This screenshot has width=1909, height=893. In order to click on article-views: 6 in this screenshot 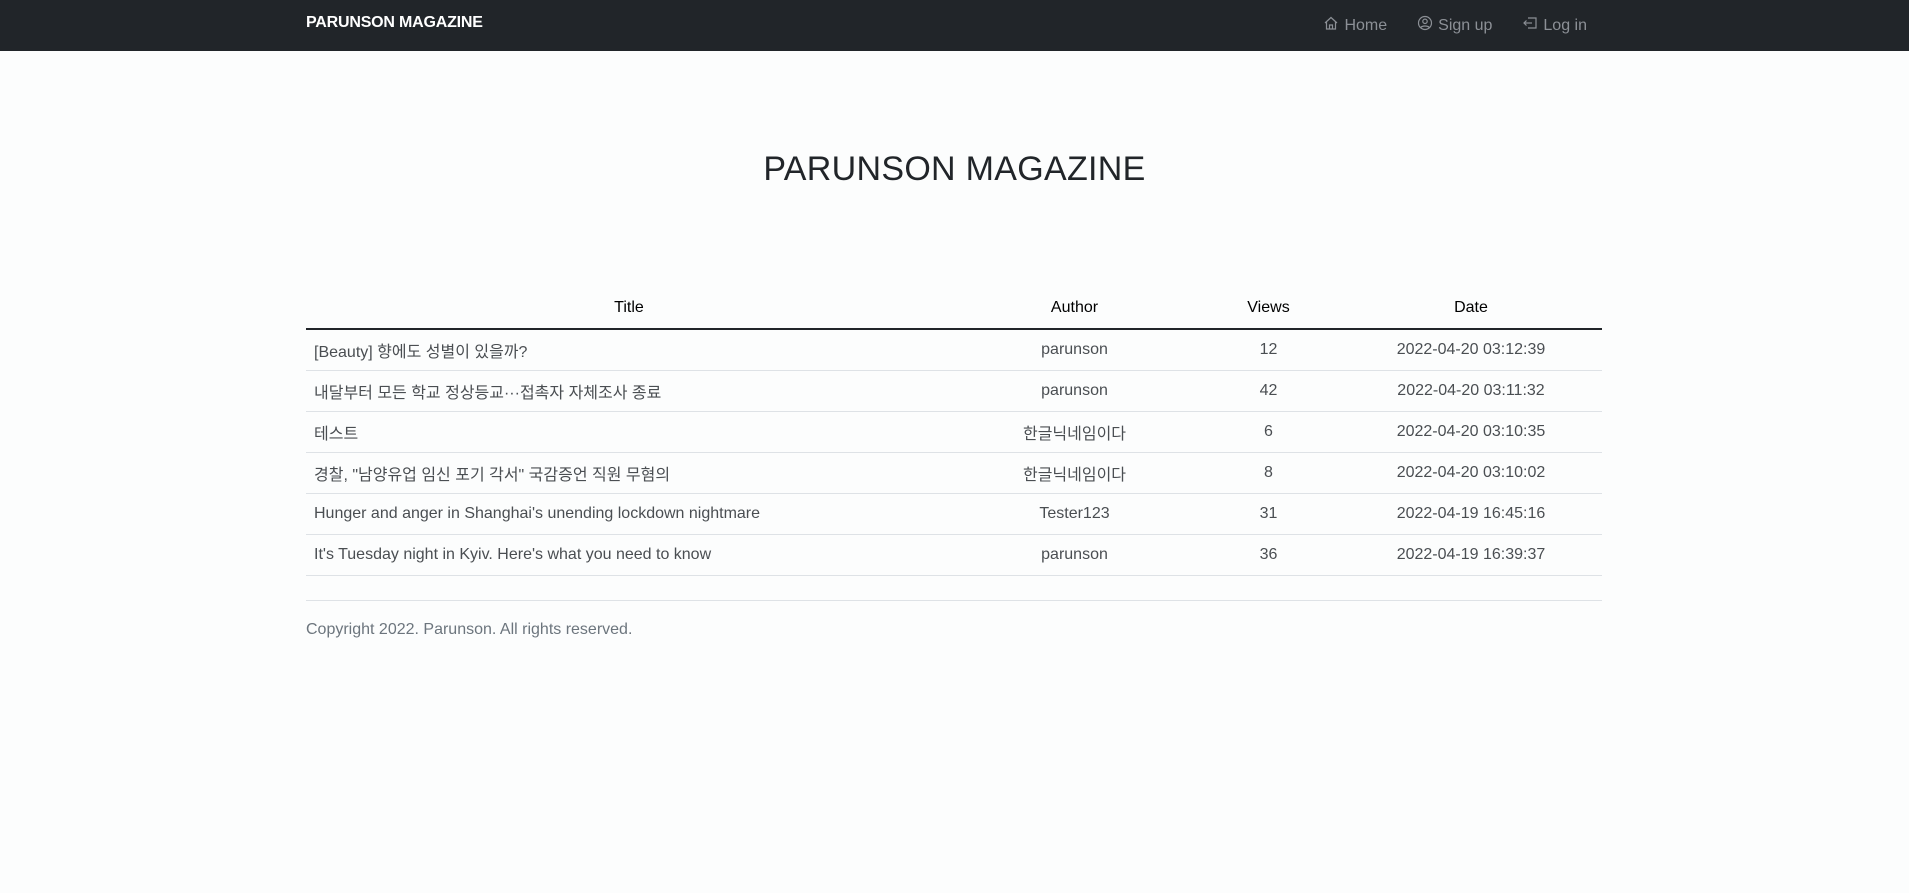, I will do `click(1268, 432)`.